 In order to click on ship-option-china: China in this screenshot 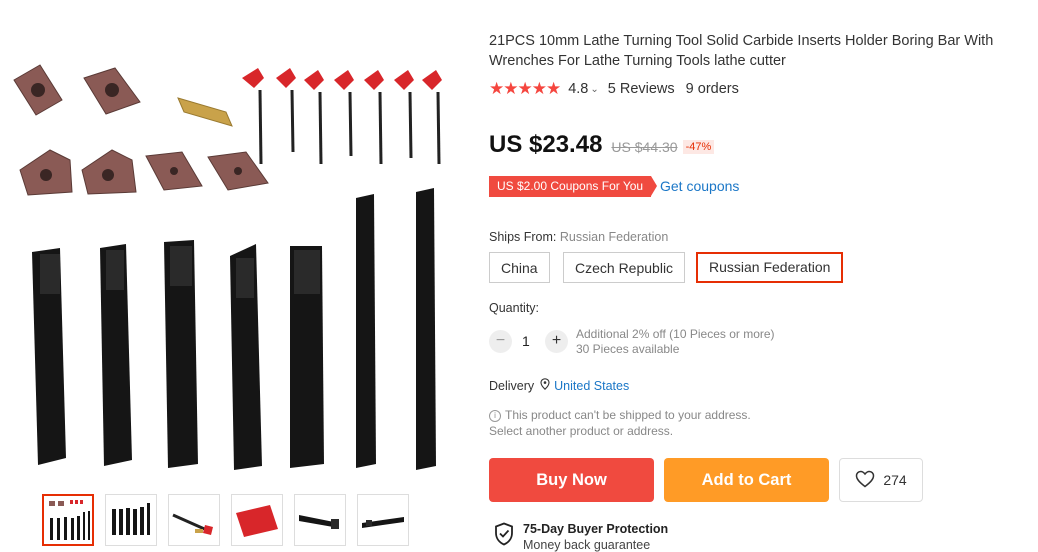, I will do `click(519, 267)`.